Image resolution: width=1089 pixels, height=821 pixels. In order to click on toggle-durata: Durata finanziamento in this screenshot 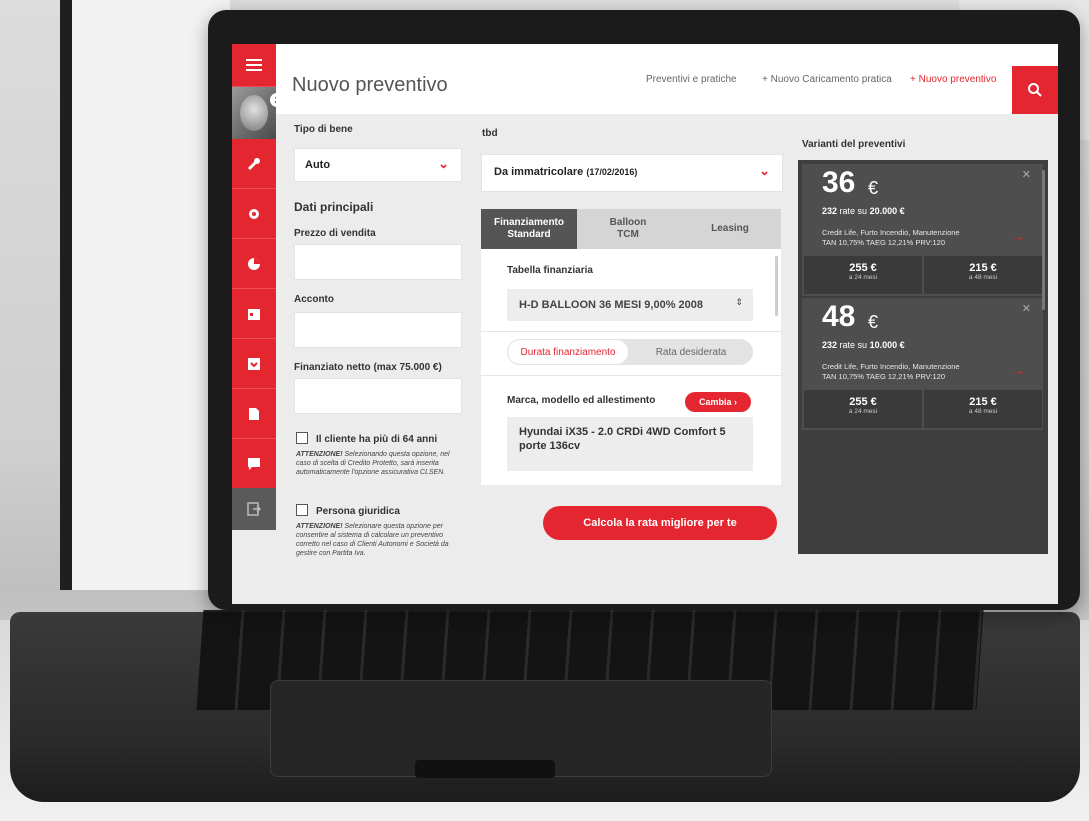, I will do `click(568, 352)`.